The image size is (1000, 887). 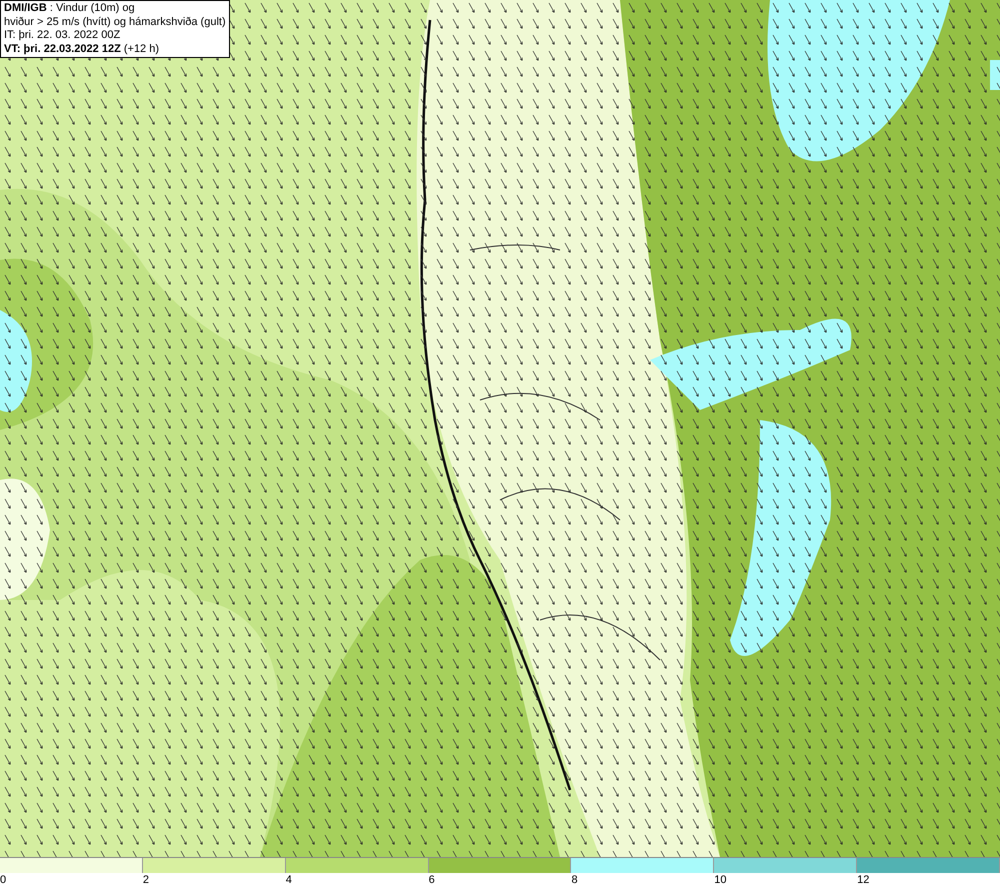 What do you see at coordinates (574, 880) in the screenshot?
I see `legend-label: 8` at bounding box center [574, 880].